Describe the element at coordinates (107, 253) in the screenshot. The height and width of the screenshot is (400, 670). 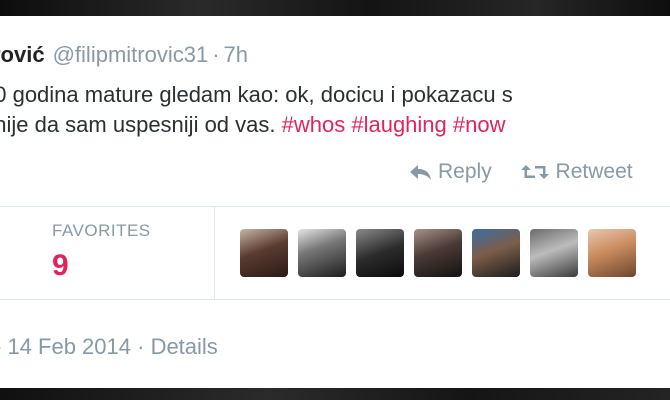
I see `favorites-stat: FAVORITES 9` at that location.